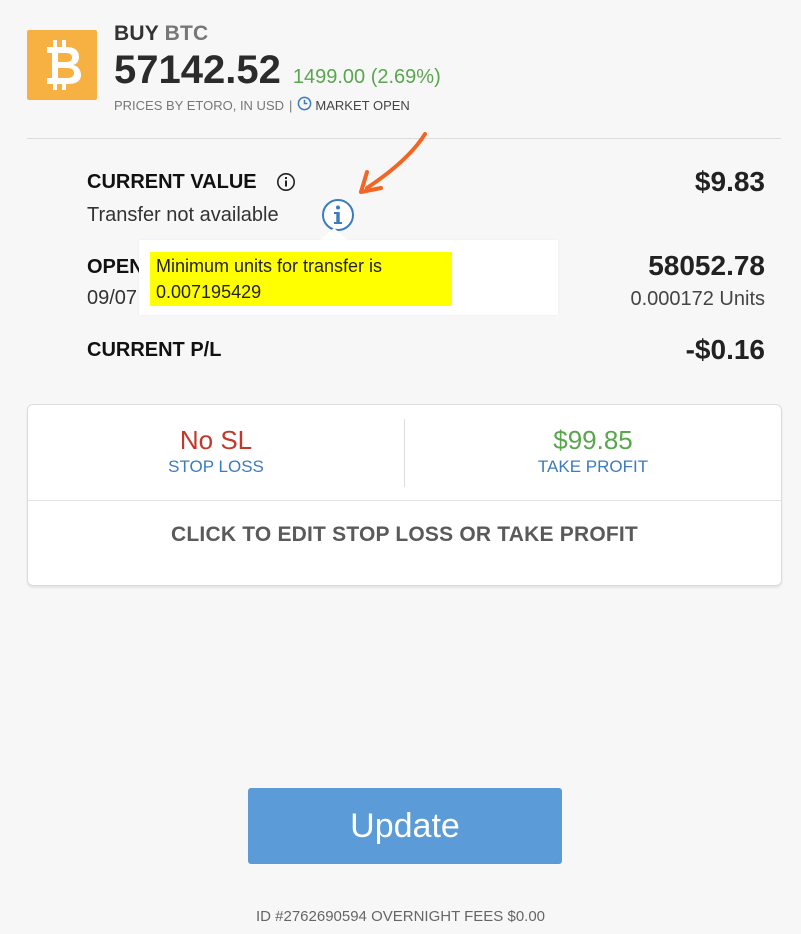 The image size is (801, 934). What do you see at coordinates (115, 267) in the screenshot?
I see `open-label: OPEN` at bounding box center [115, 267].